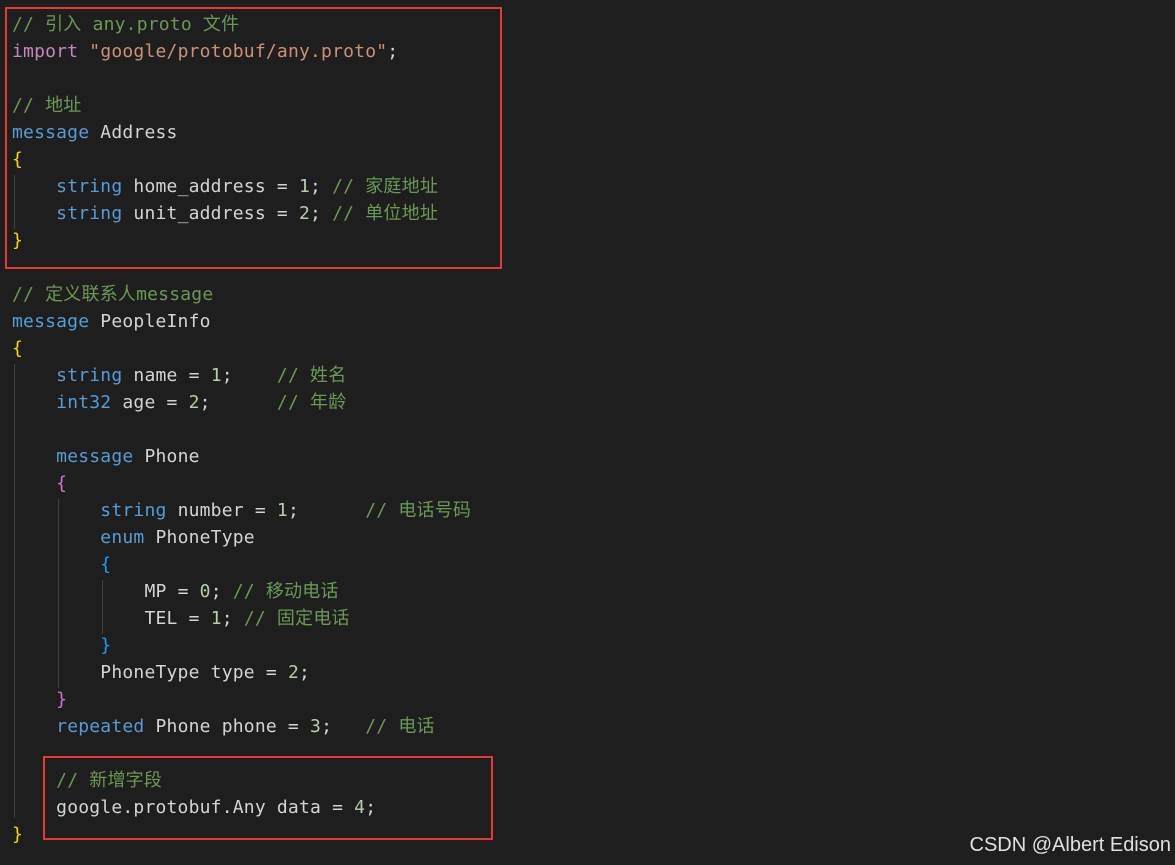  Describe the element at coordinates (400, 726) in the screenshot. I see `comment: // 电话` at that location.